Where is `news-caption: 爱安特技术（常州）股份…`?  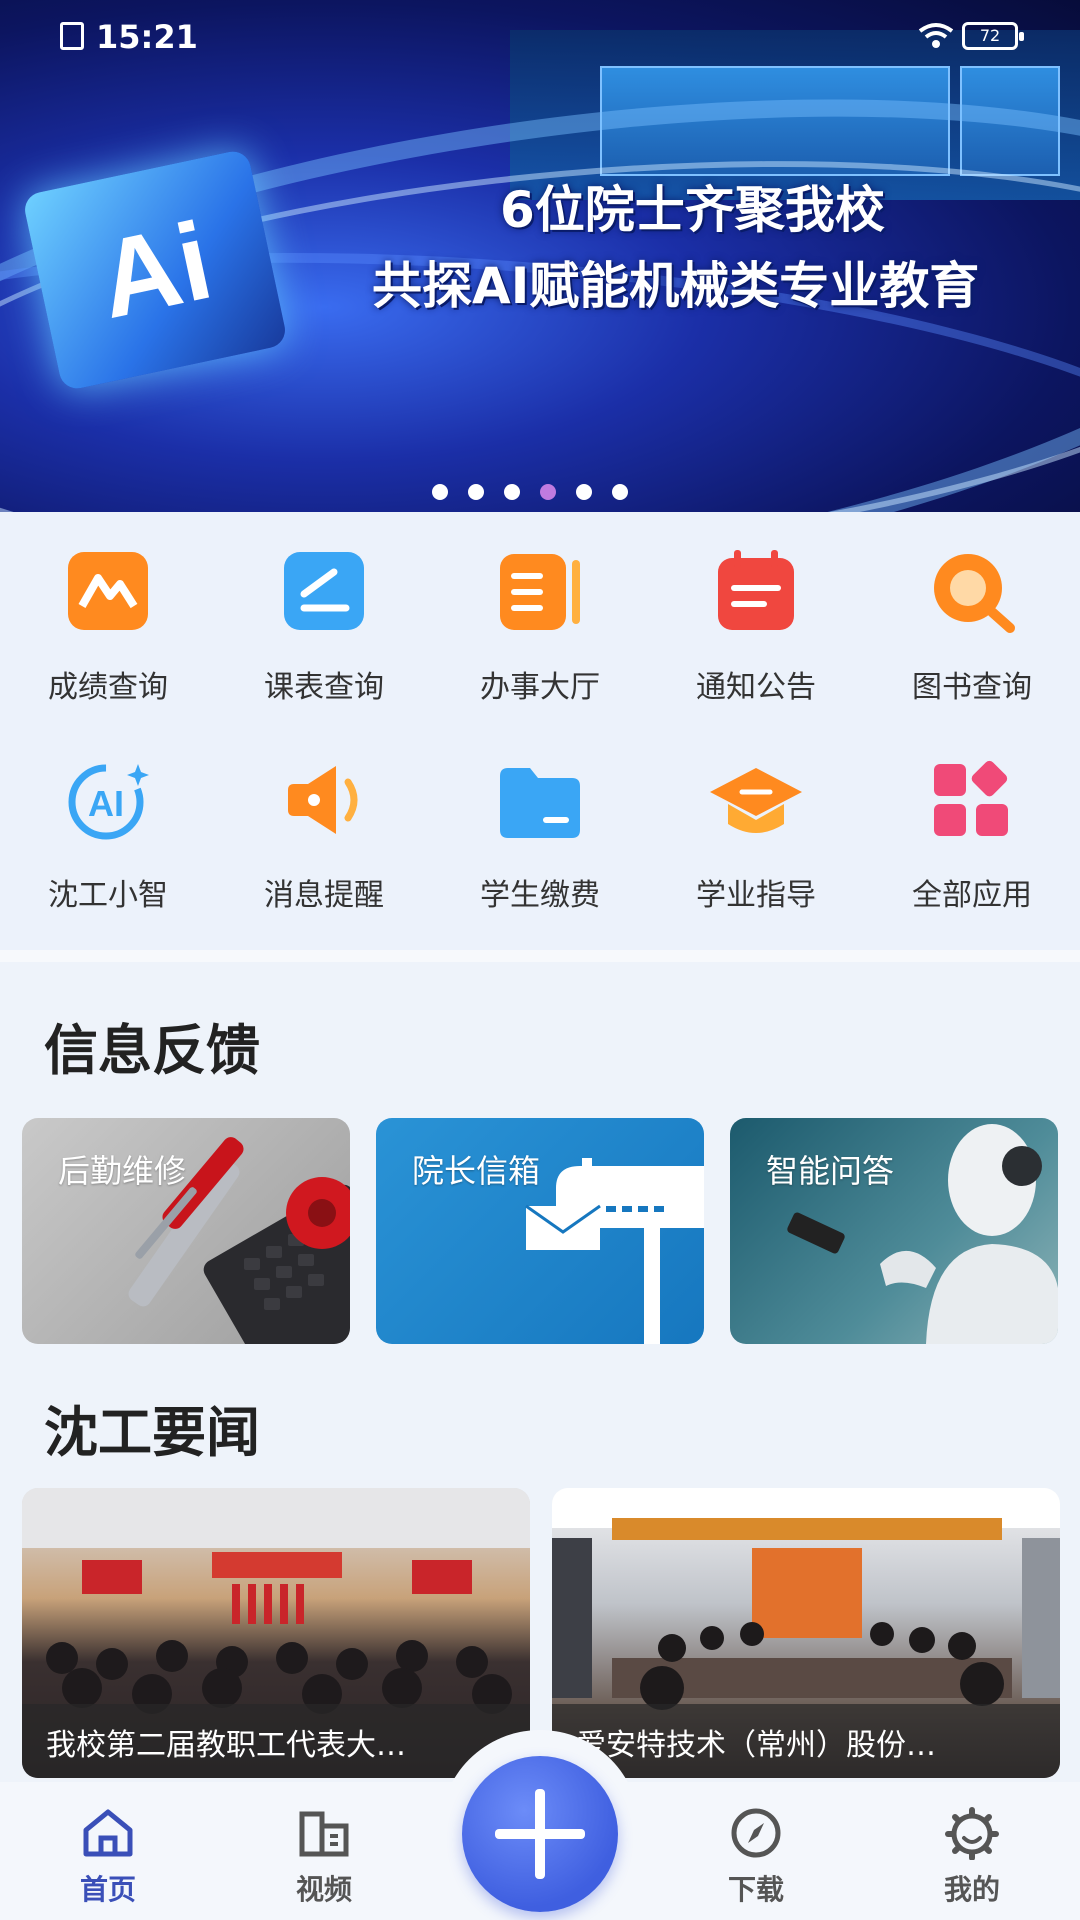
news-caption: 爱安特技术（常州）股份… is located at coordinates (806, 1741).